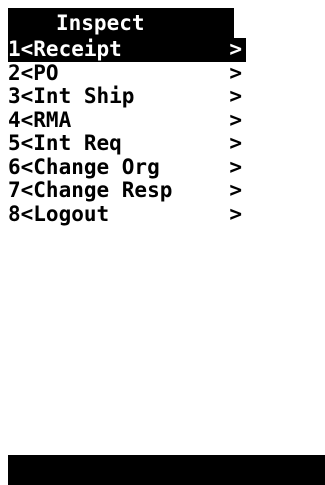 Image resolution: width=325 pixels, height=485 pixels. Describe the element at coordinates (100, 23) in the screenshot. I see `page-title: Inspect` at that location.